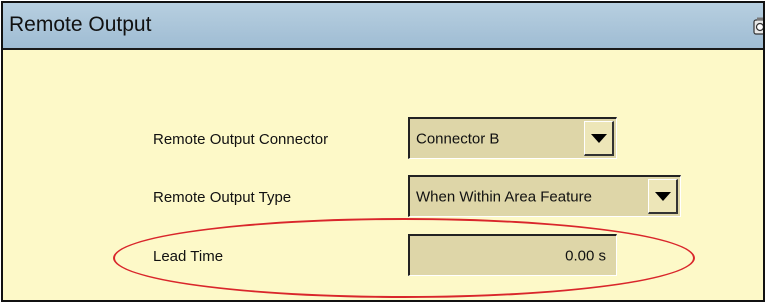  What do you see at coordinates (188, 256) in the screenshot?
I see `lead-time-label: Lead Time` at bounding box center [188, 256].